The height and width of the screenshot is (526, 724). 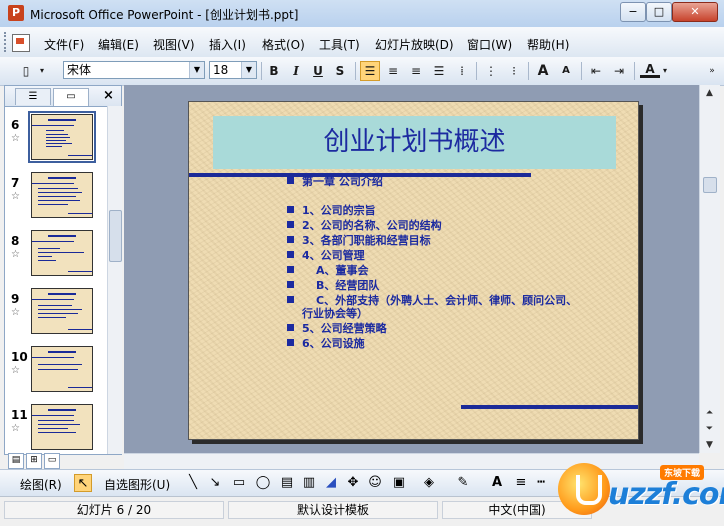 What do you see at coordinates (41, 484) in the screenshot?
I see `draw-menu-button: 绘图(R)` at bounding box center [41, 484].